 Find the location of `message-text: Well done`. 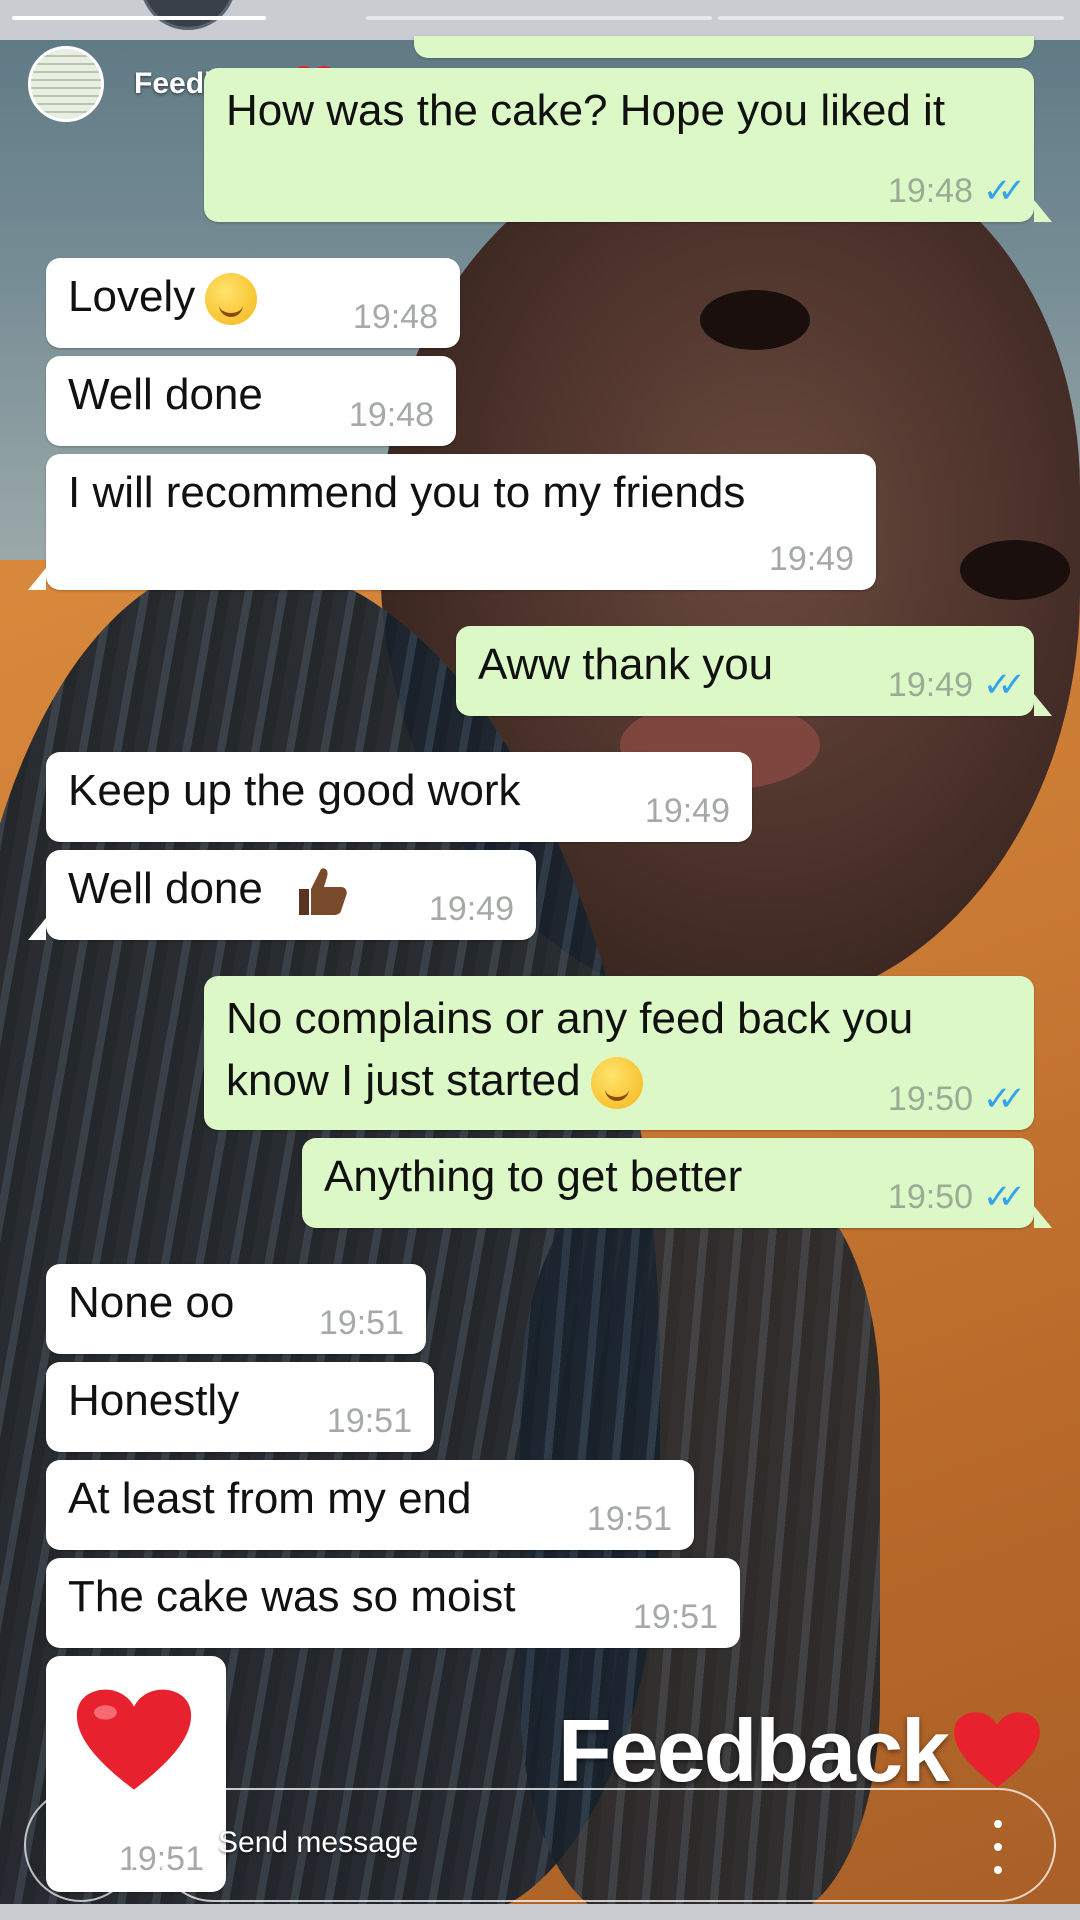

message-text: Well done is located at coordinates (165, 888).